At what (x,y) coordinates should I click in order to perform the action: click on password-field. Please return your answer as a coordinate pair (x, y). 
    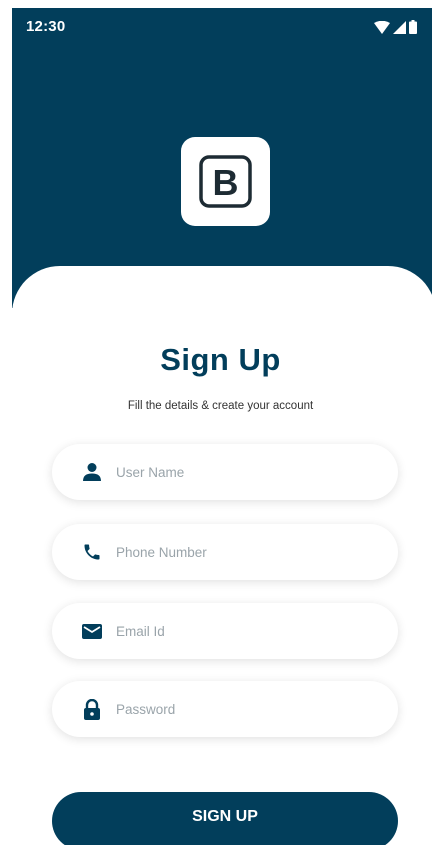
    Looking at the image, I should click on (225, 709).